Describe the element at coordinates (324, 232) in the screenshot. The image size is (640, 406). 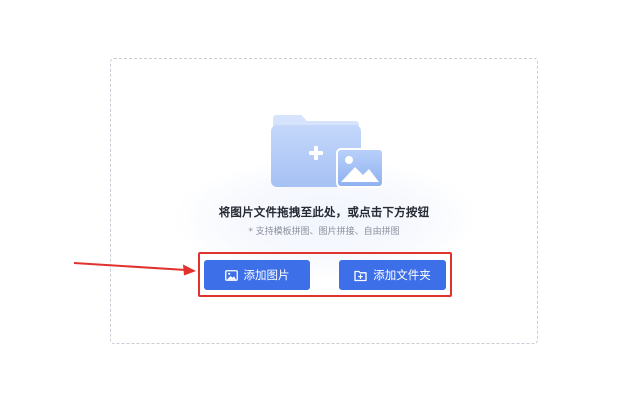
I see `supported-modes-hint: * 支持模板拼图、图片拼接、自由拼图` at that location.